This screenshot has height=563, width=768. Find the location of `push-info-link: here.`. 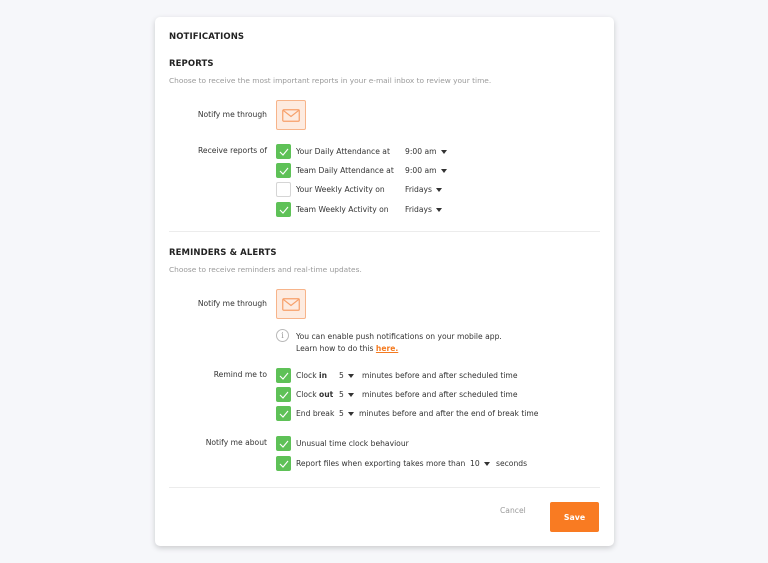

push-info-link: here. is located at coordinates (387, 348).